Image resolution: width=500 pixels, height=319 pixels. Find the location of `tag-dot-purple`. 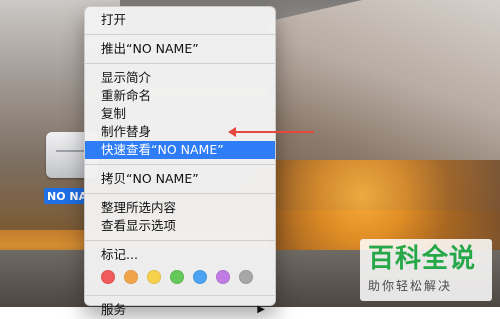

tag-dot-purple is located at coordinates (223, 277).